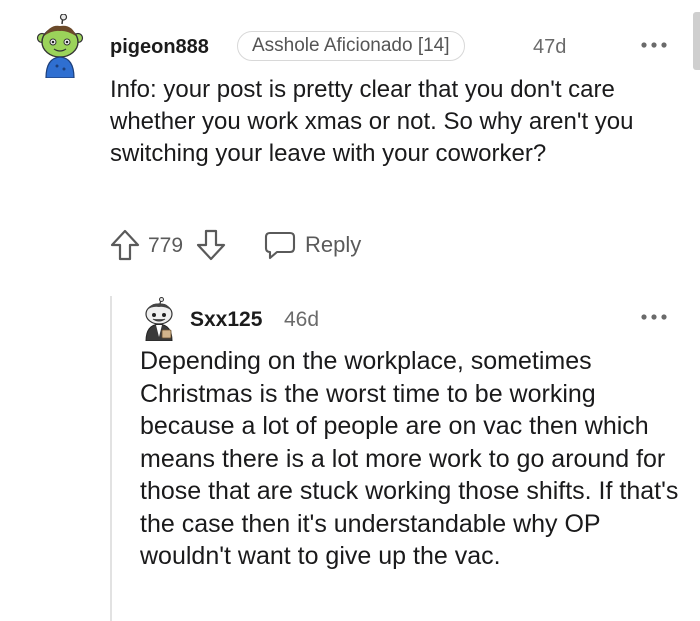  I want to click on reply-more-options-button, so click(654, 317).